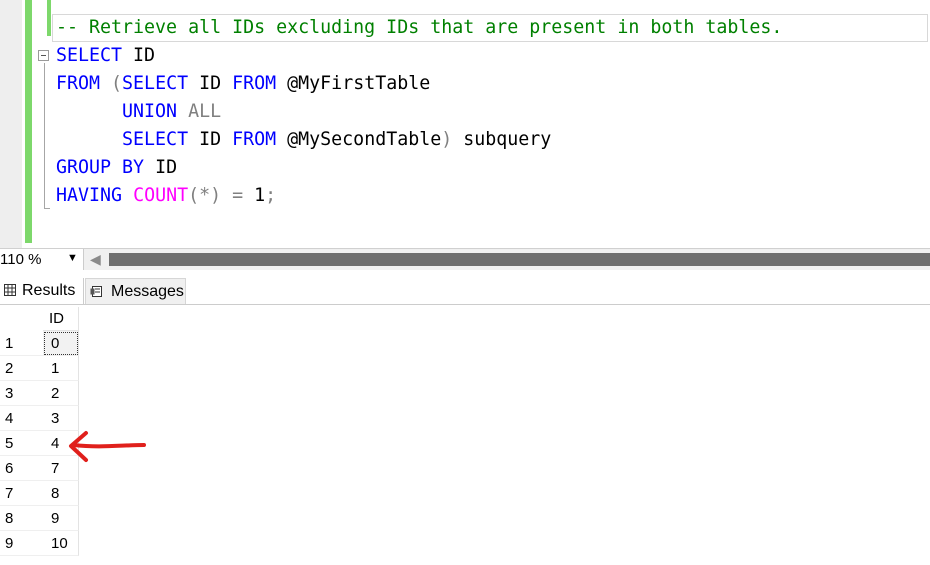  What do you see at coordinates (43, 55) in the screenshot?
I see `collapse-outline-icon` at bounding box center [43, 55].